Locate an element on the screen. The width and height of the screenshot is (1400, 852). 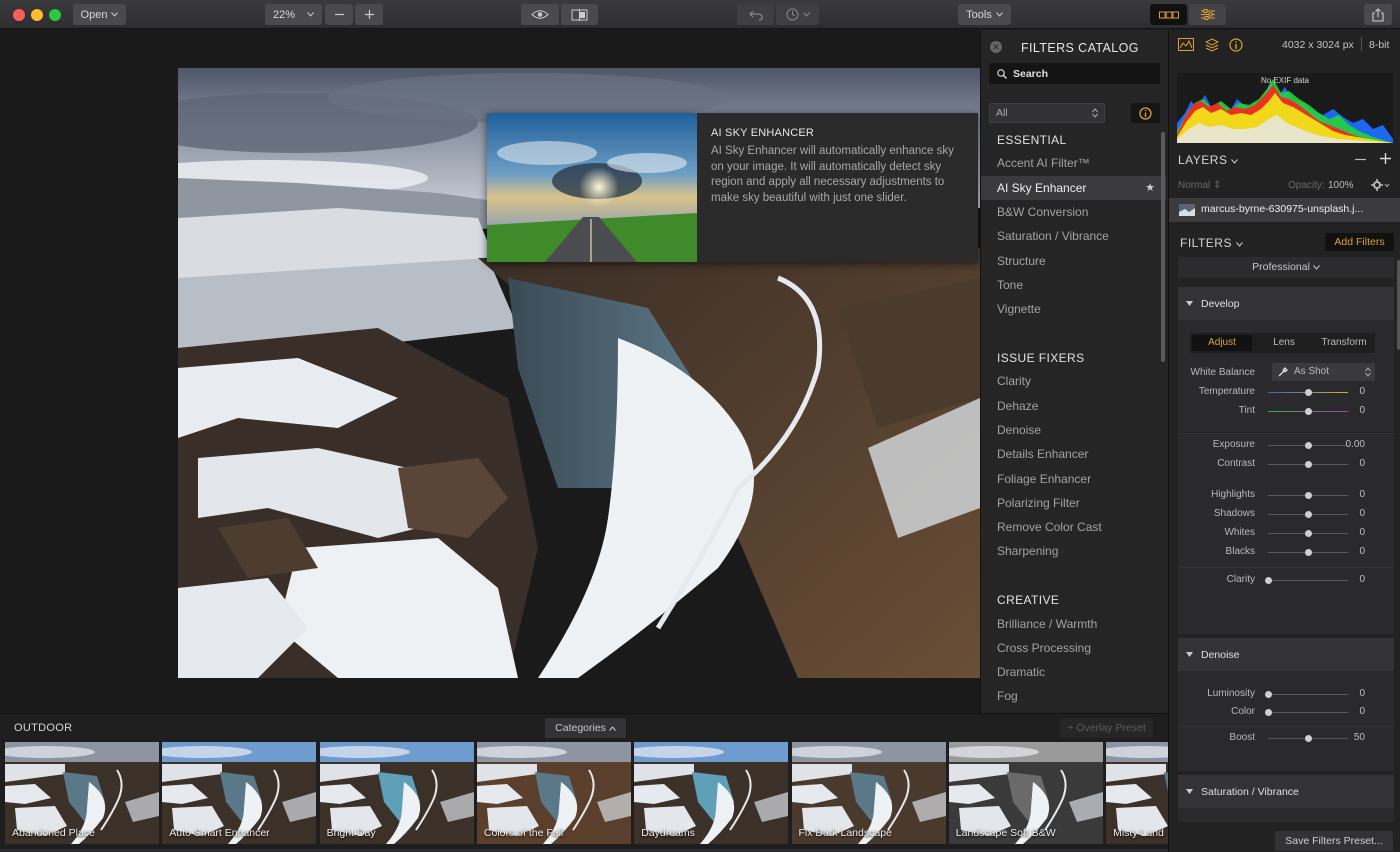
slider-boost: Boost 50 is located at coordinates (1284, 738).